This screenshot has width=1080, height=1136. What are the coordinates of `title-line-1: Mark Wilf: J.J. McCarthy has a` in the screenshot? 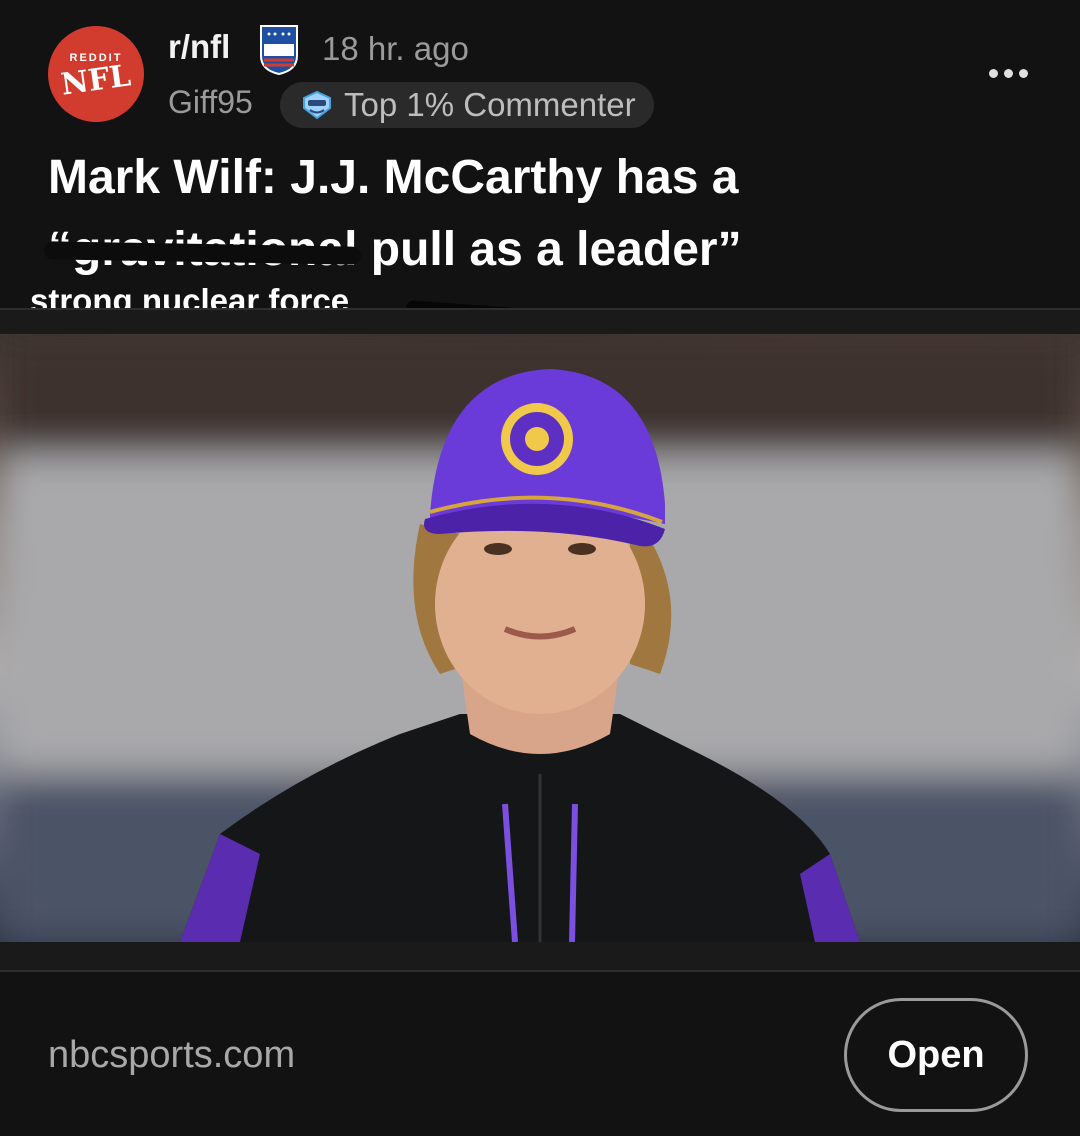 It's located at (393, 177).